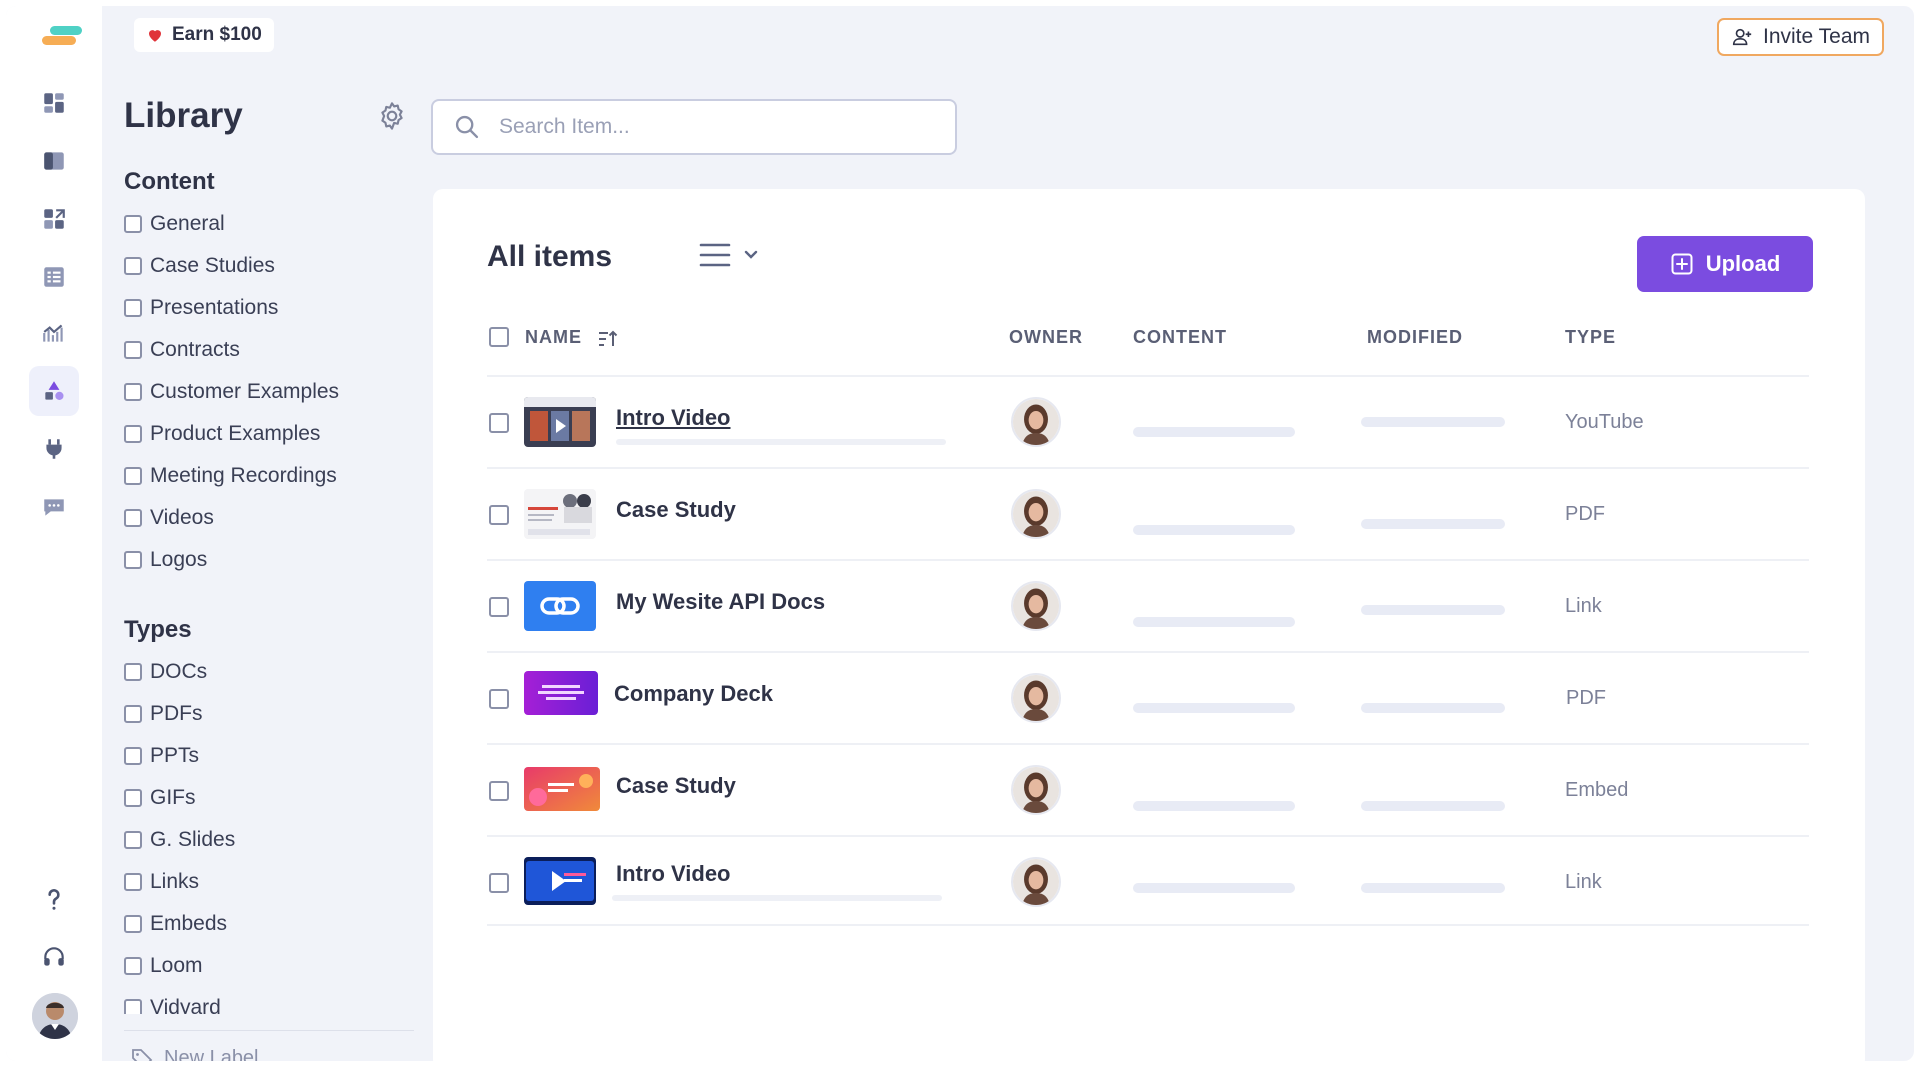 This screenshot has width=1920, height=1067. What do you see at coordinates (54, 507) in the screenshot?
I see `chat-icon` at bounding box center [54, 507].